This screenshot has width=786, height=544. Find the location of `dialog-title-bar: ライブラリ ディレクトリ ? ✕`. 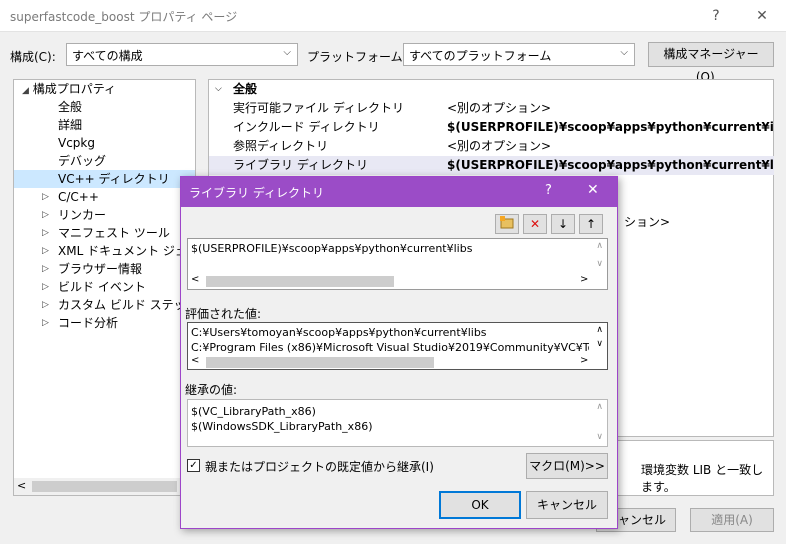

dialog-title-bar: ライブラリ ディレクトリ ? ✕ is located at coordinates (399, 192).